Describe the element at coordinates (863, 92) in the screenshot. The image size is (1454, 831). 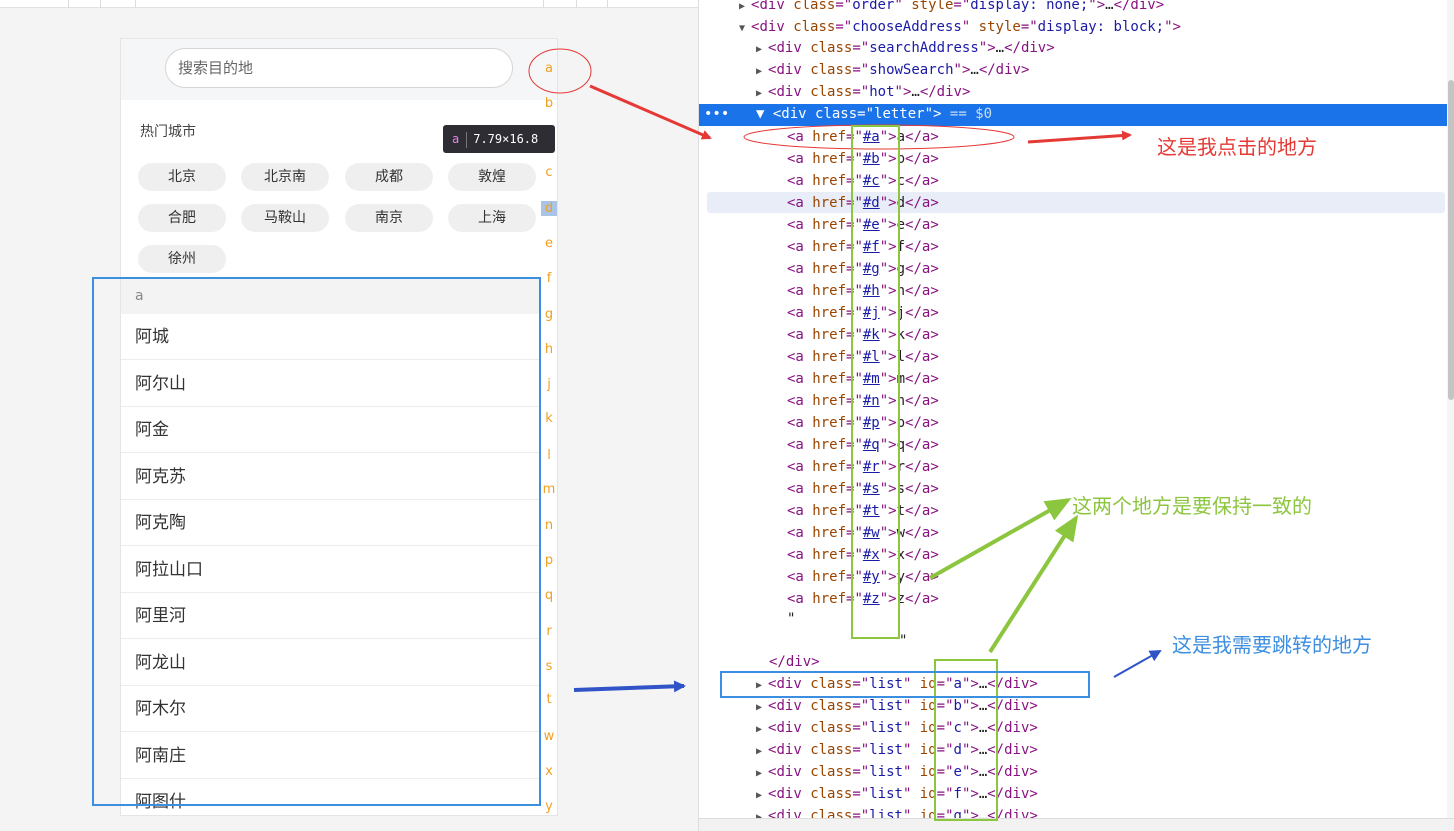
I see `dom-node-hot: ▶ <div class="hot">…</div>` at that location.